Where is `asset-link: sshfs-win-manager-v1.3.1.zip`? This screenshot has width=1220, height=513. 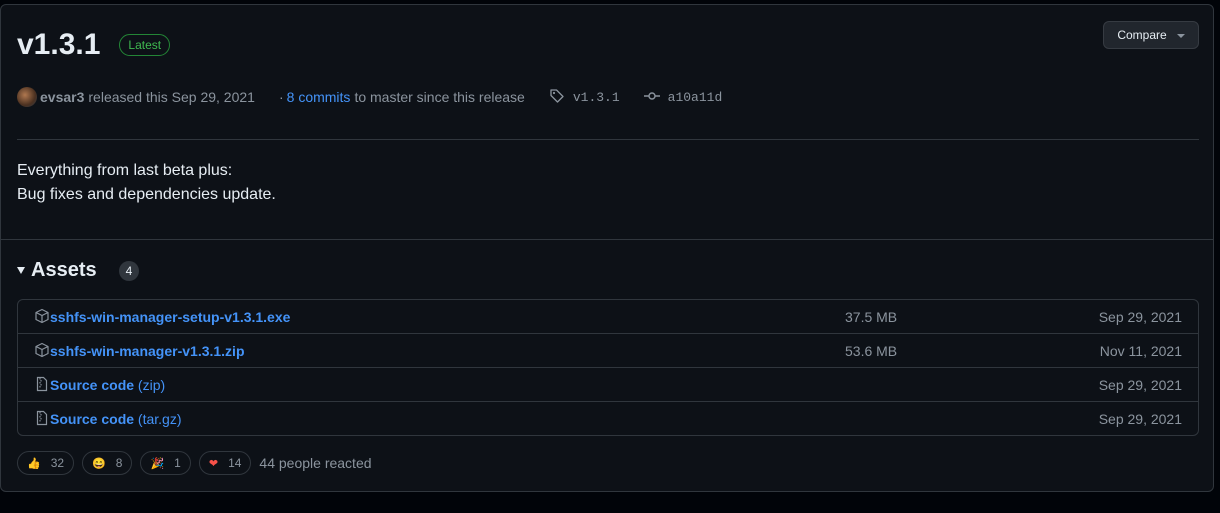
asset-link: sshfs-win-manager-v1.3.1.zip is located at coordinates (147, 351).